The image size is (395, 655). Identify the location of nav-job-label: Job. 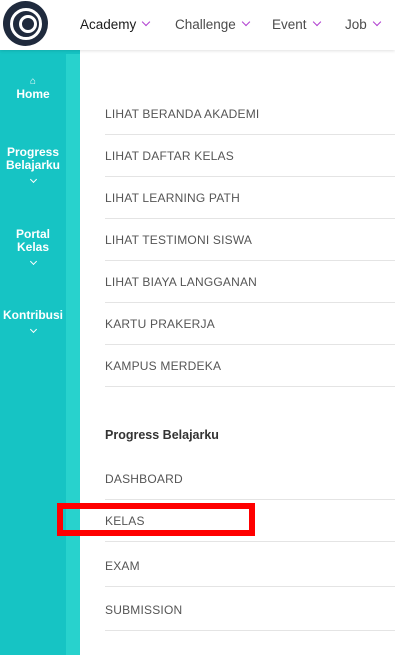
(356, 24).